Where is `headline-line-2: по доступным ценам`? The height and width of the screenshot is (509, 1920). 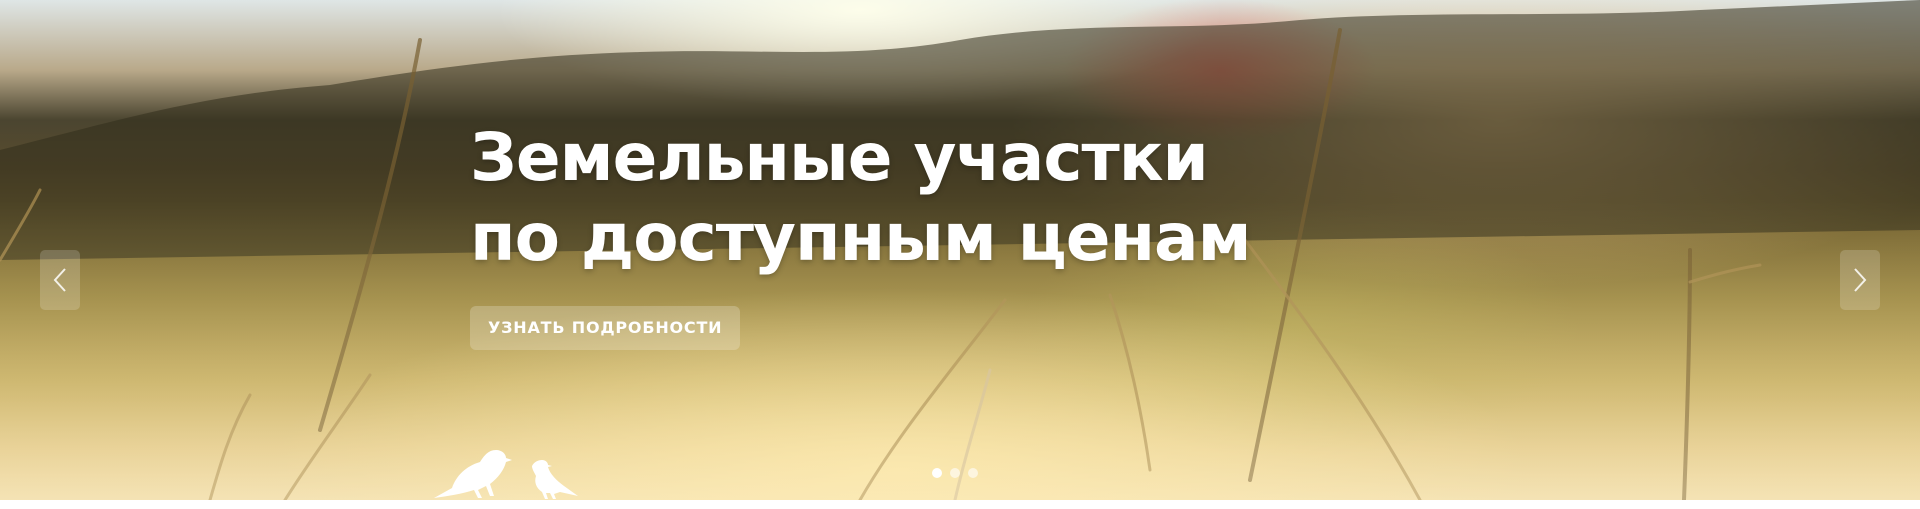
headline-line-2: по доступным ценам is located at coordinates (861, 237).